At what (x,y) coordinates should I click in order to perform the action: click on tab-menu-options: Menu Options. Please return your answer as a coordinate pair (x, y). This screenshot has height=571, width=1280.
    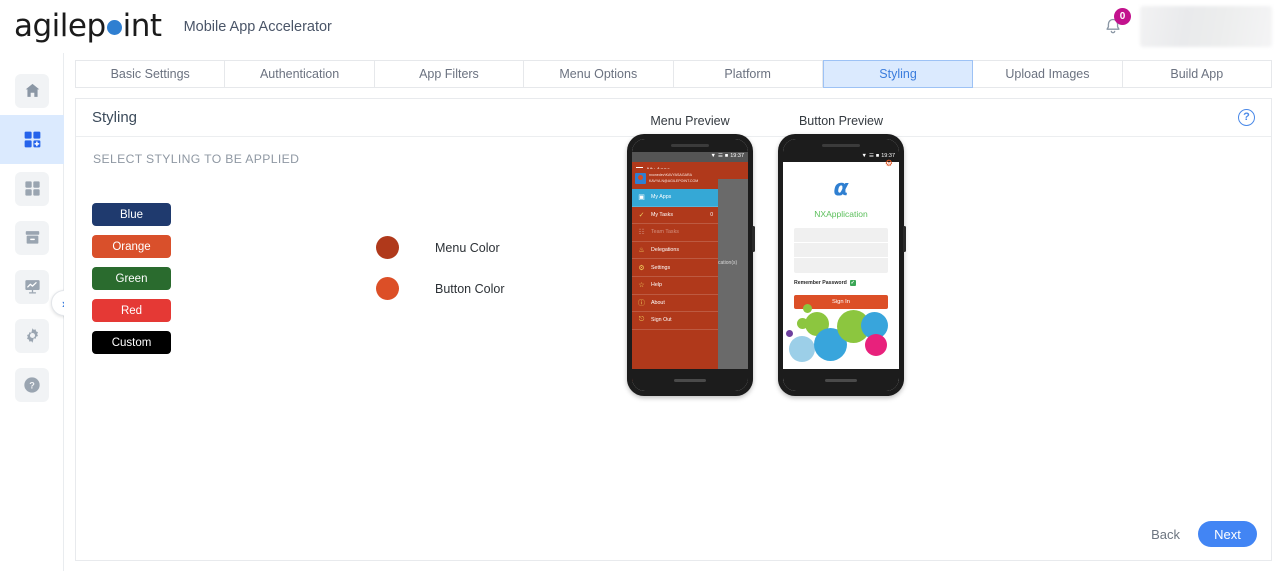
    Looking at the image, I should click on (599, 74).